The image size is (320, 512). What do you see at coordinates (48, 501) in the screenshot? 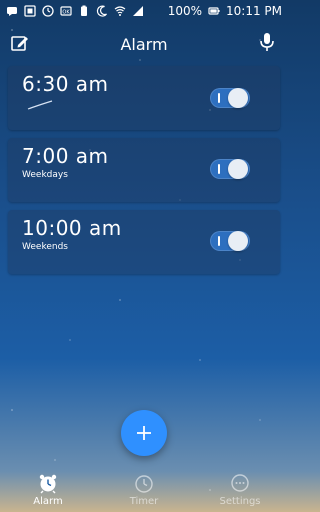
I see `nav-label: Alarm` at bounding box center [48, 501].